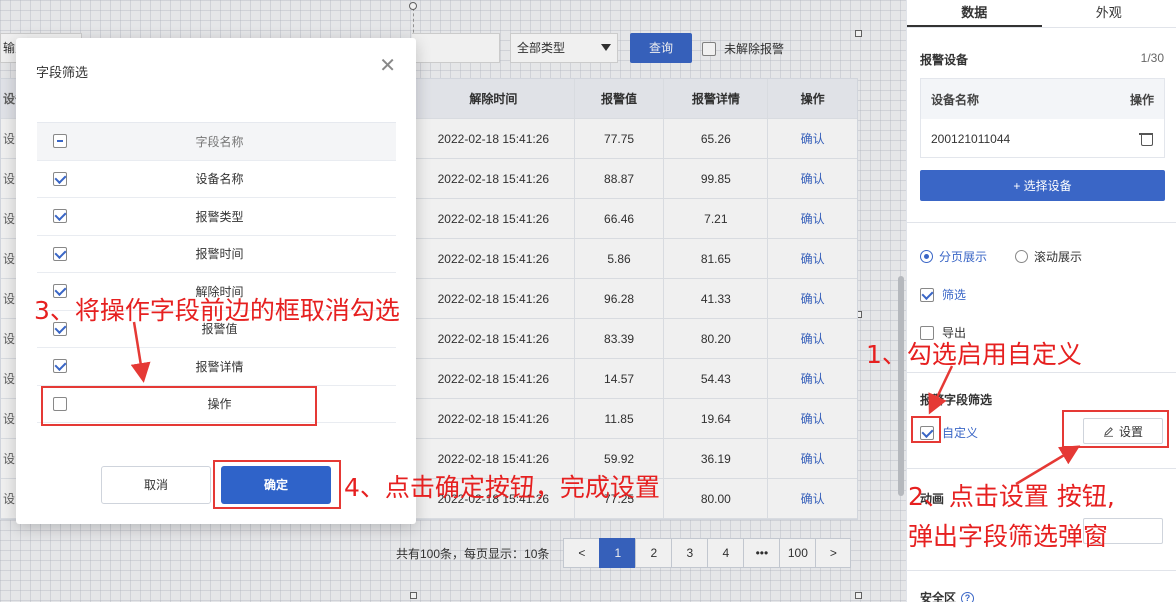 The image size is (1176, 602). I want to click on custom-option: 自定义, so click(949, 432).